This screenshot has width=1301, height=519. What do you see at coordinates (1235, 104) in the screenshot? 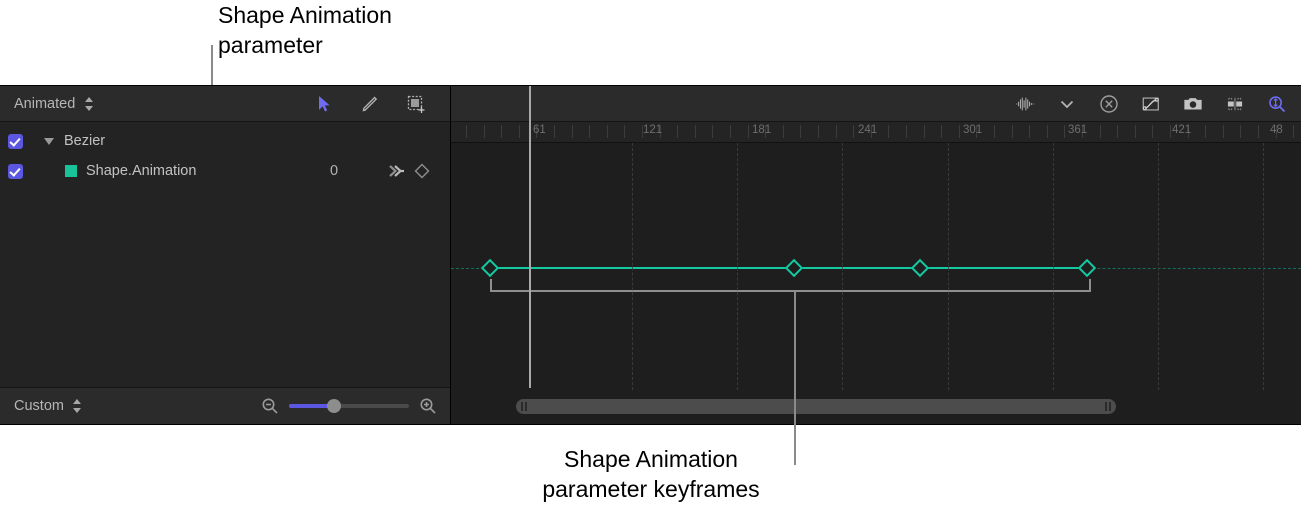
I see `keyframe-spread-icon` at bounding box center [1235, 104].